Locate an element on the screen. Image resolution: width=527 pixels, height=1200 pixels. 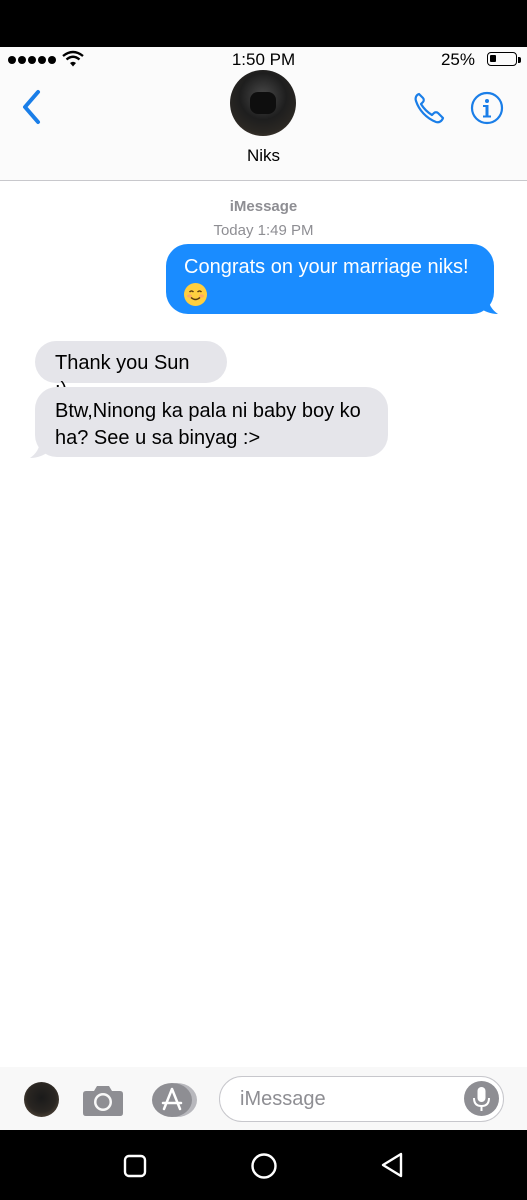
message-text-line: ha? See u sa binyag :> is located at coordinates (158, 438).